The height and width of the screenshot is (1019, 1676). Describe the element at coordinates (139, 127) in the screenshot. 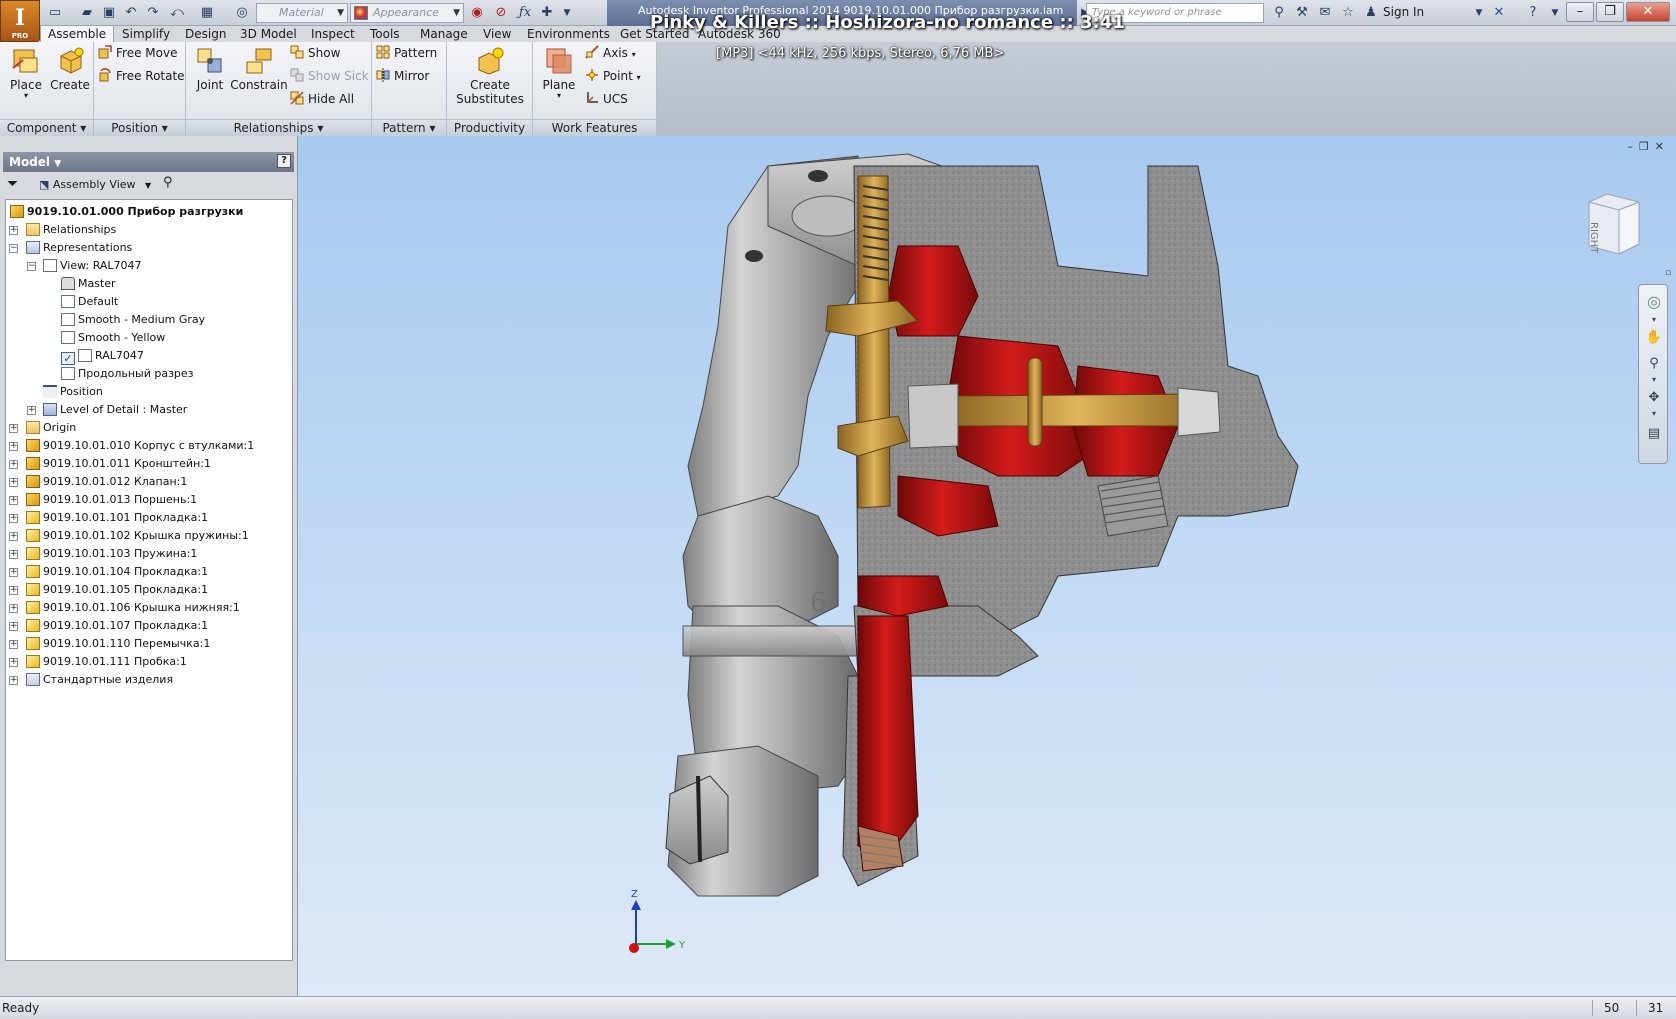

I see `panel-position-label: Position ▾` at that location.